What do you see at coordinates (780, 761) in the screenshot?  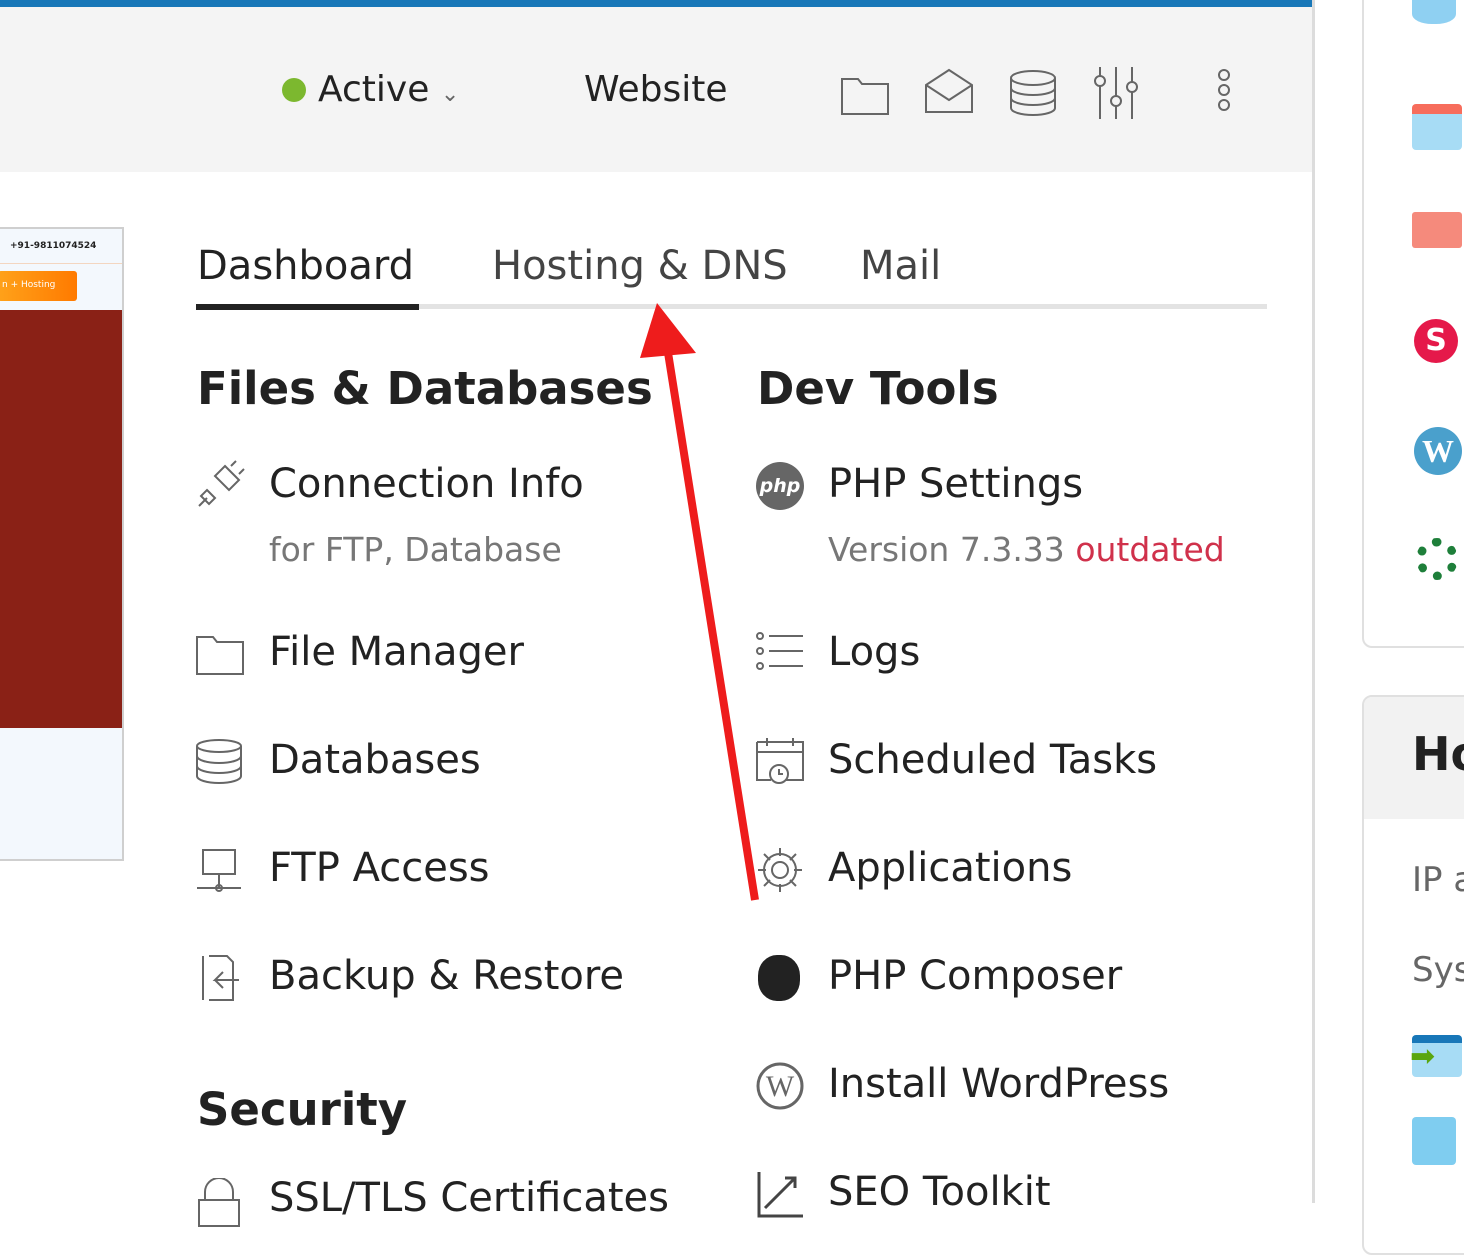 I see `scheduled-tasks-icon` at bounding box center [780, 761].